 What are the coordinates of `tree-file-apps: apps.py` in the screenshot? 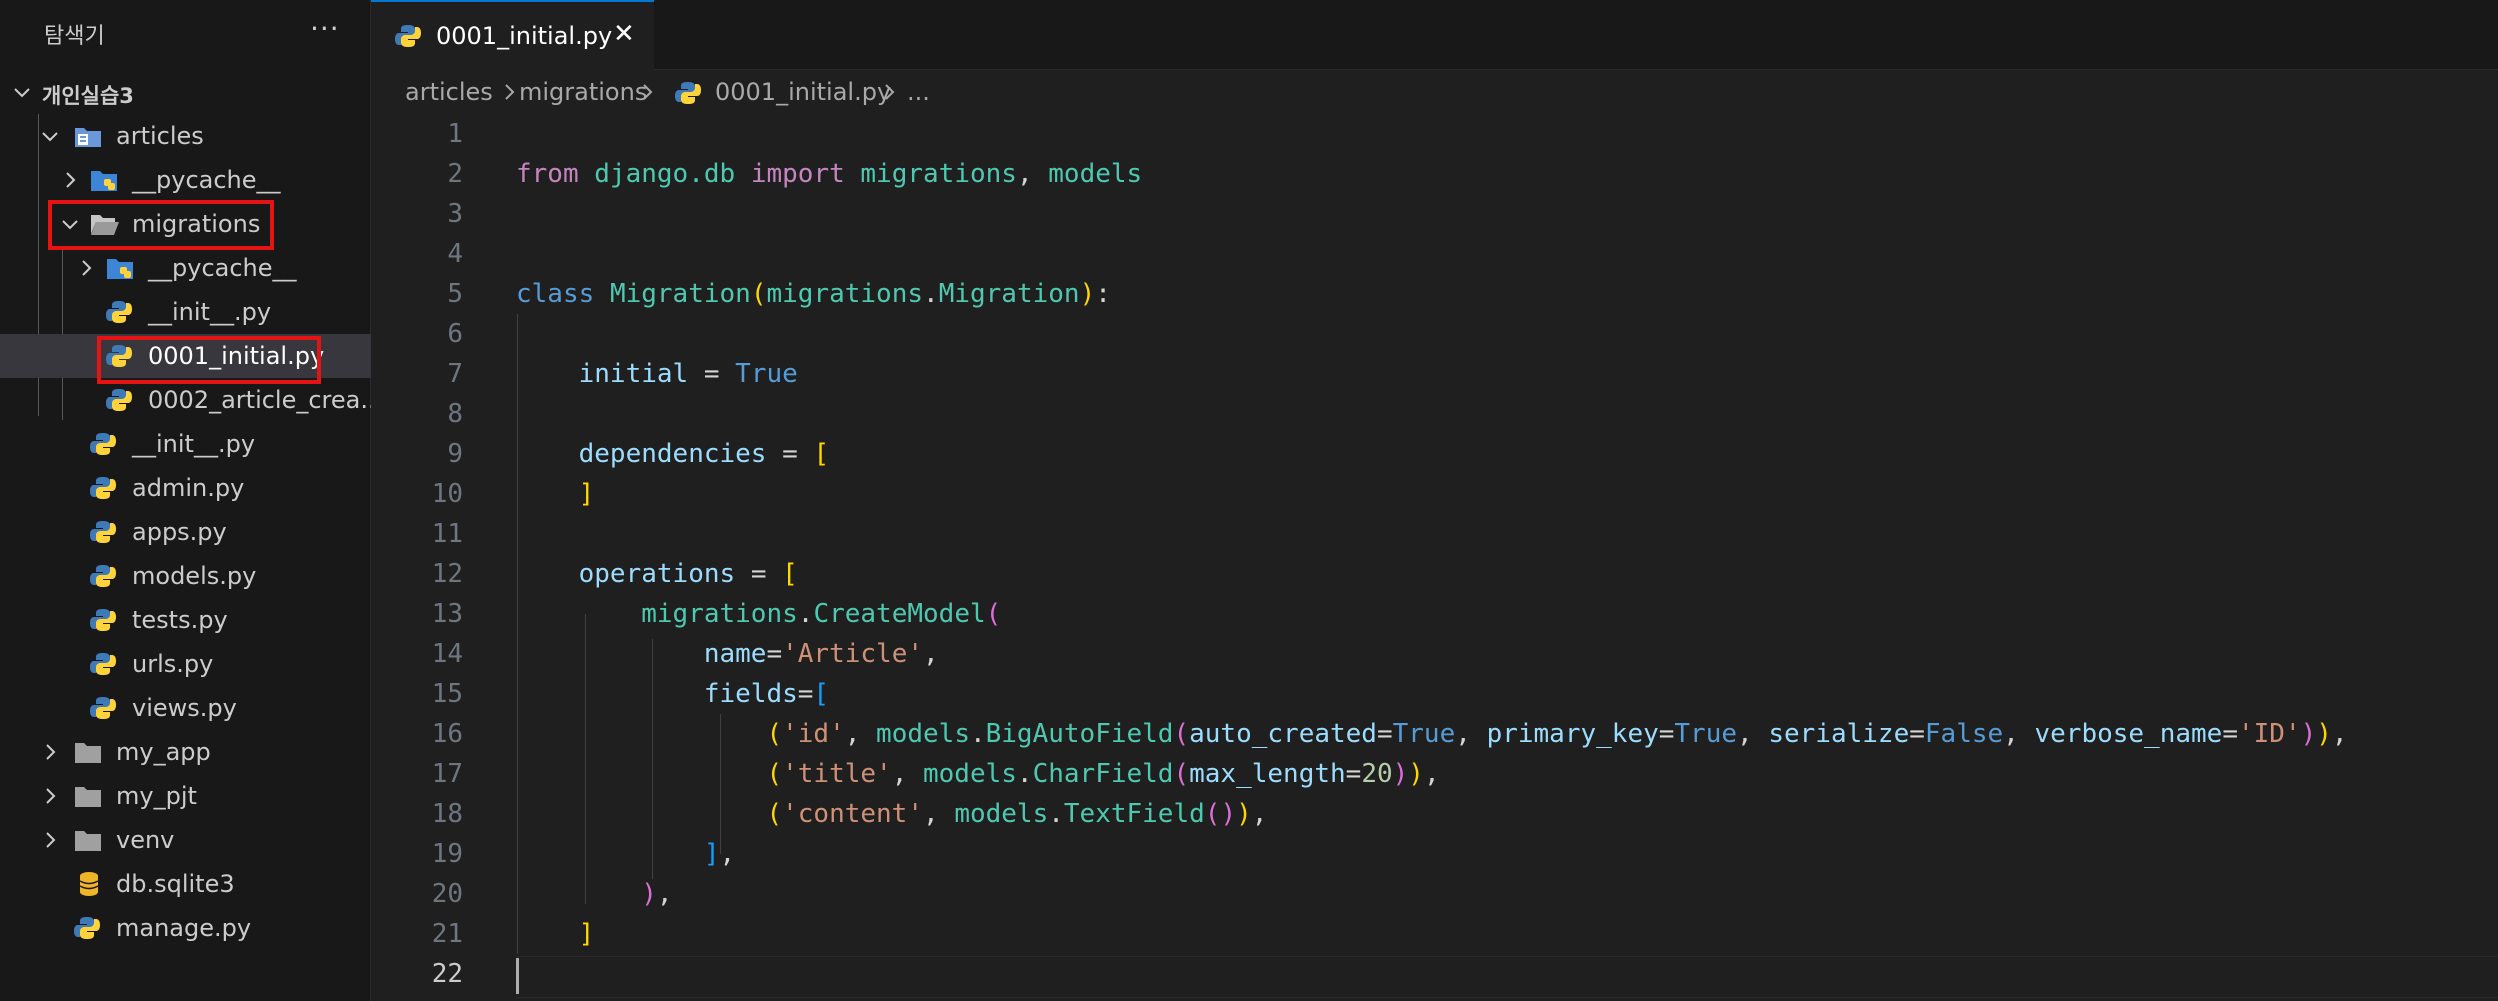 It's located at (185, 532).